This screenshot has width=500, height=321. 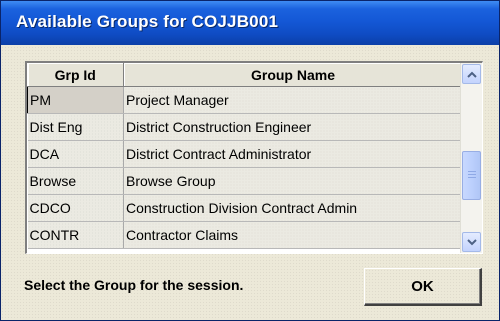 I want to click on group-name-cell: Construction Division Contract Admin, so click(x=293, y=208).